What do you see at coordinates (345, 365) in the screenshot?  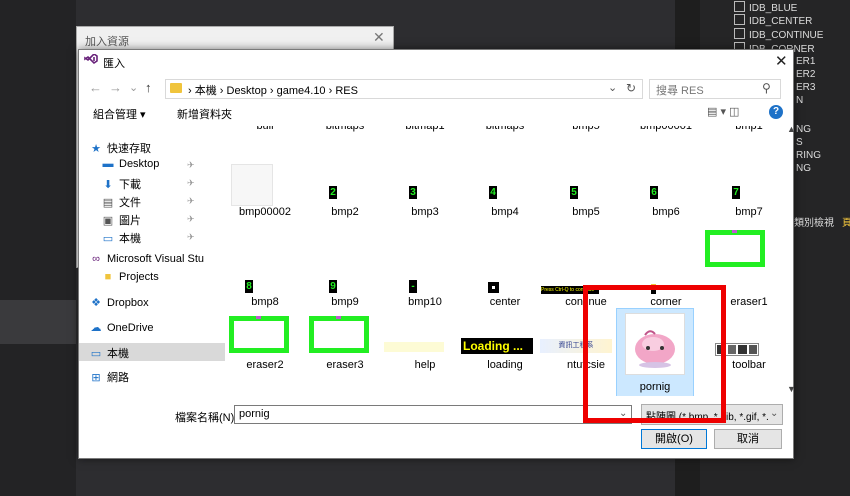 I see `file-item: eraser3` at bounding box center [345, 365].